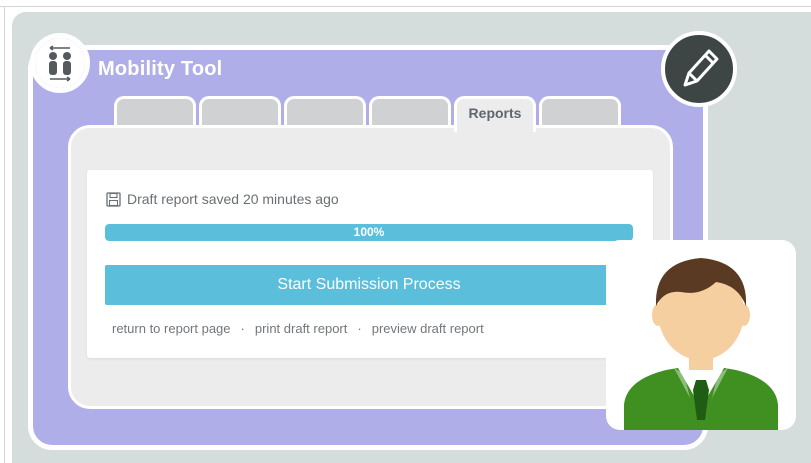 The width and height of the screenshot is (811, 463). I want to click on user-avatar-icon, so click(701, 335).